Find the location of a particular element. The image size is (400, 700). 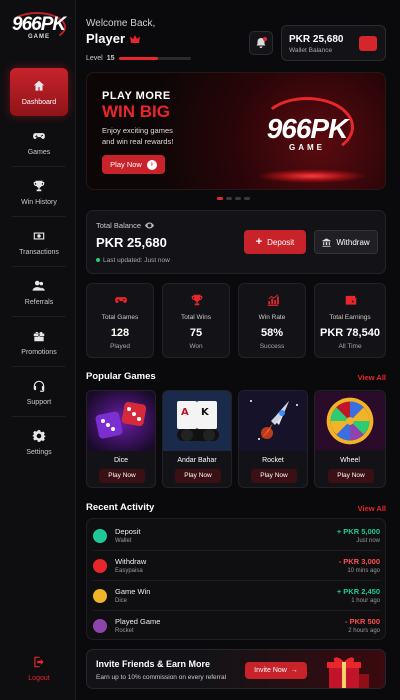

sidebar-item-transactions: Transactions is located at coordinates (39, 242).